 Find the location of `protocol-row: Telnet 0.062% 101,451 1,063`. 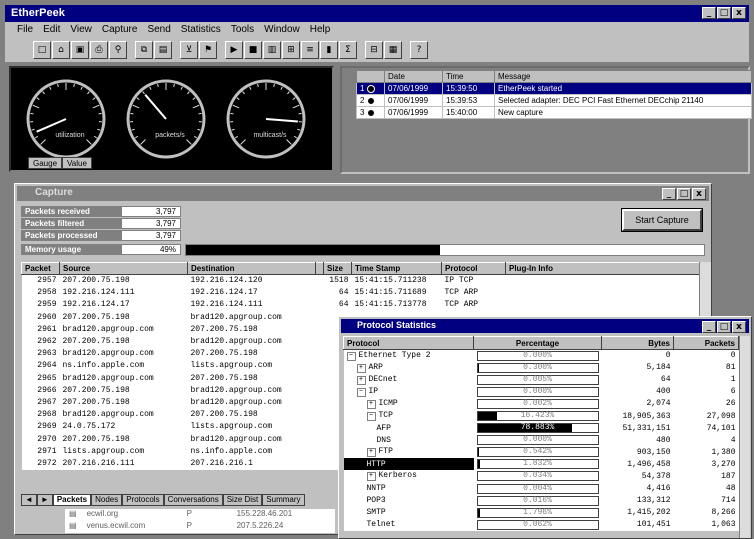

protocol-row: Telnet 0.062% 101,451 1,063 is located at coordinates (541, 524).